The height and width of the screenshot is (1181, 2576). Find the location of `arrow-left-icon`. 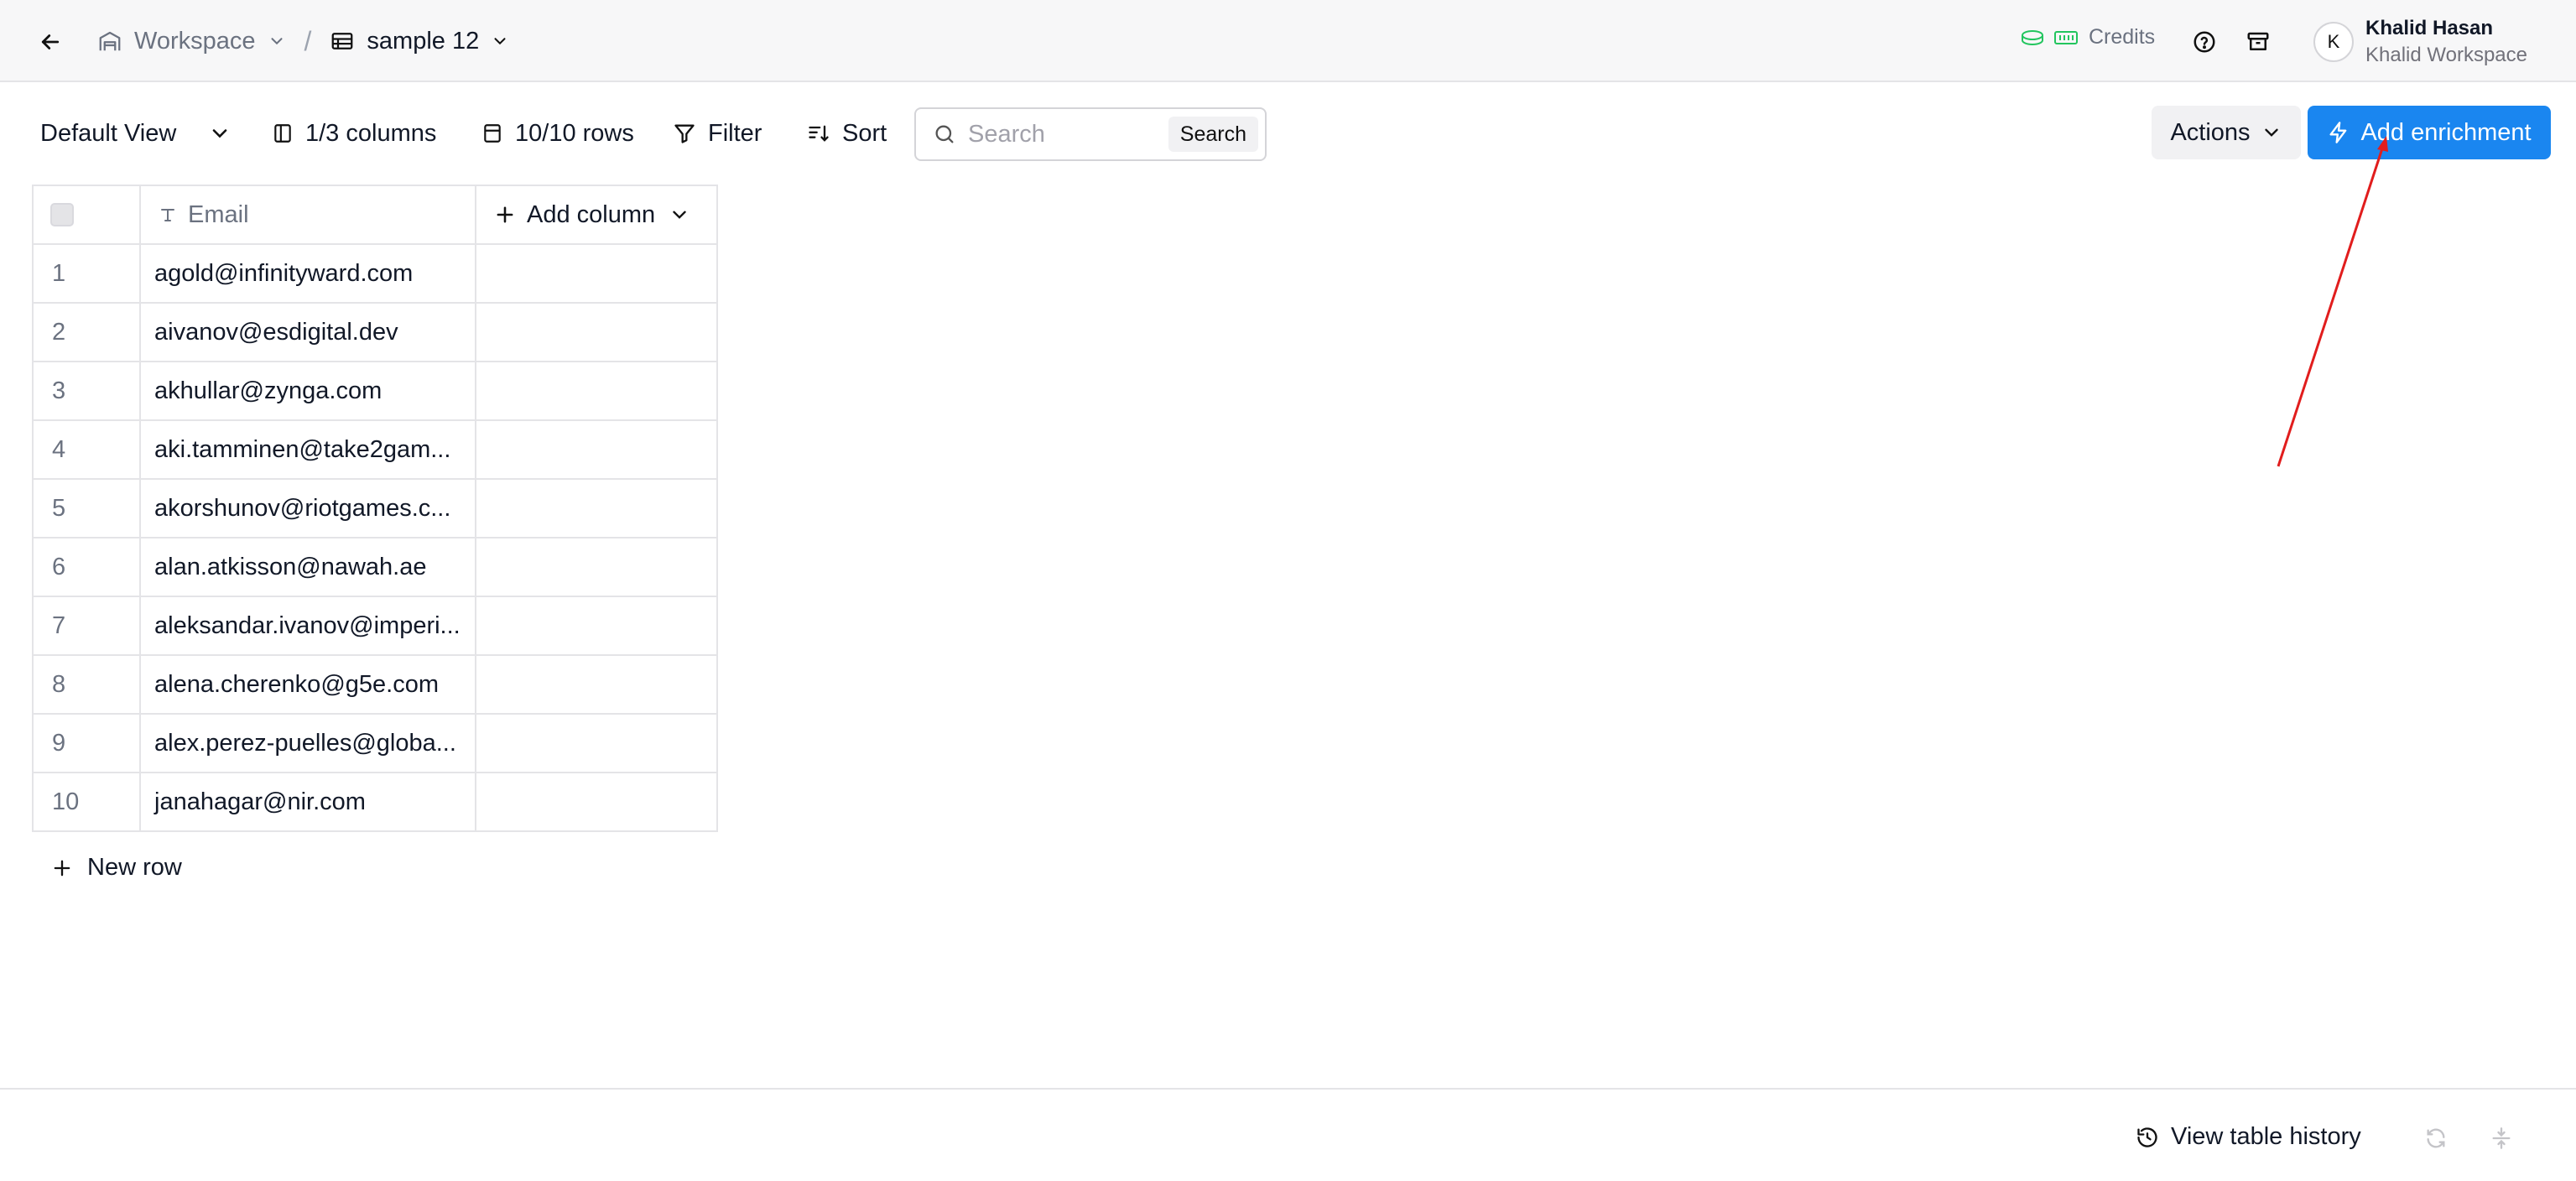

arrow-left-icon is located at coordinates (50, 41).